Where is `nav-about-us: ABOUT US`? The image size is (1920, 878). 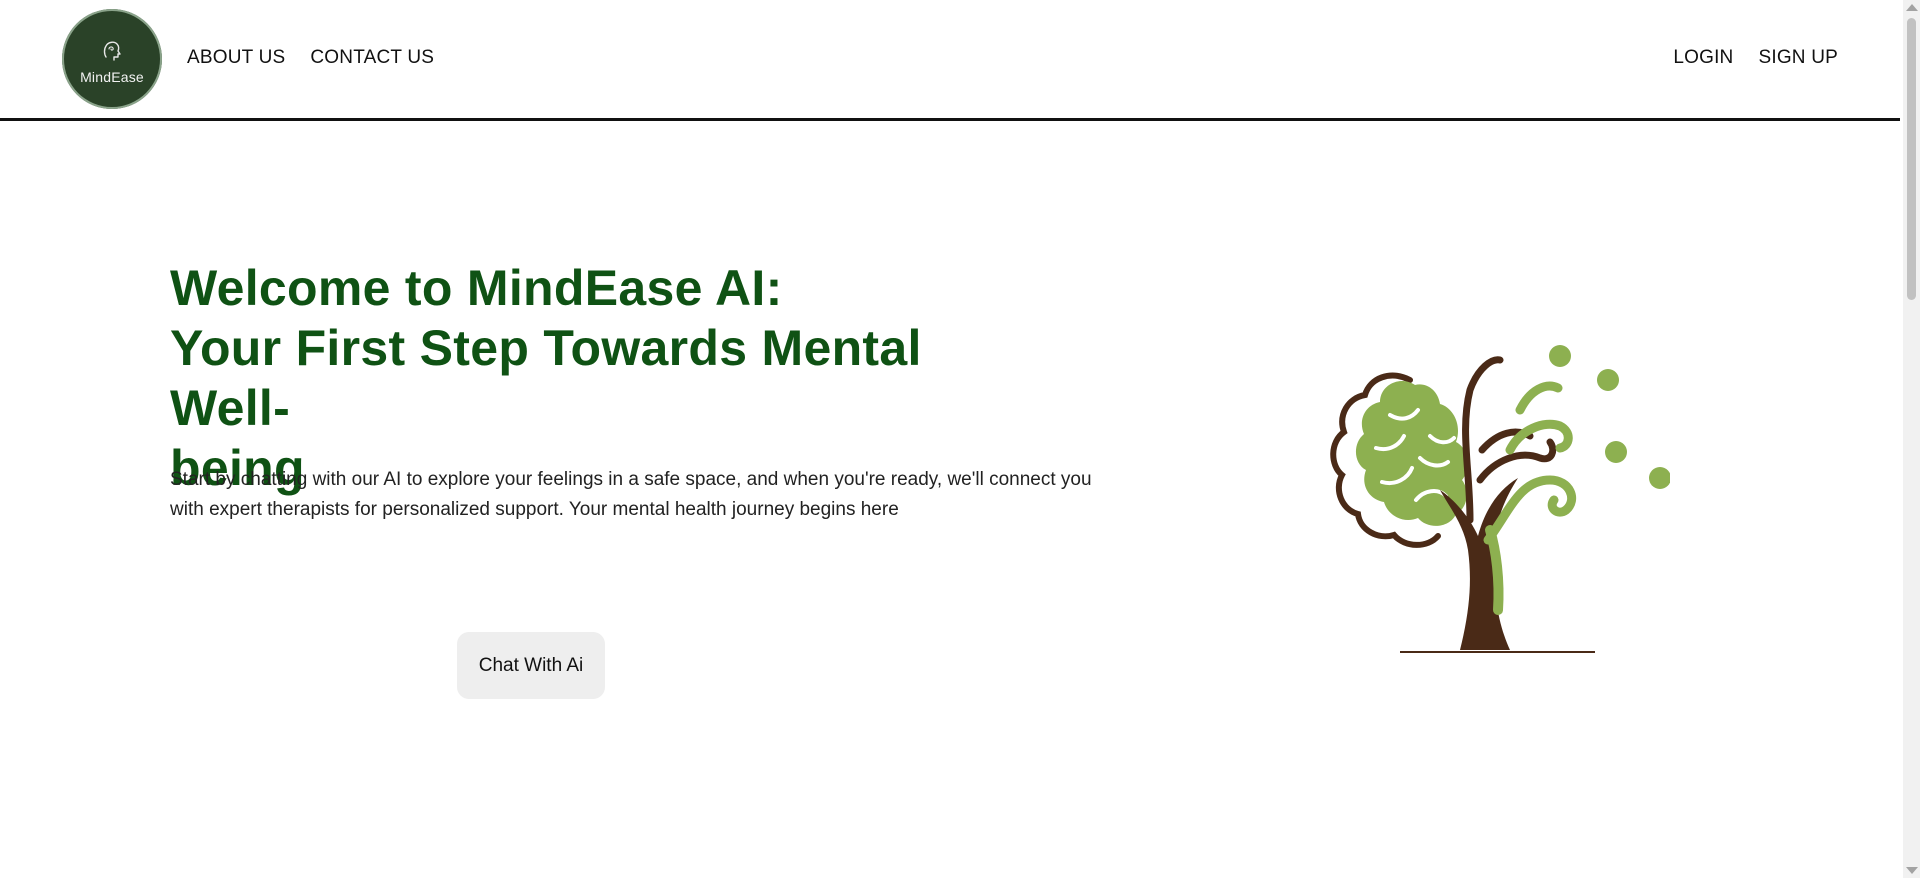
nav-about-us: ABOUT US is located at coordinates (236, 58).